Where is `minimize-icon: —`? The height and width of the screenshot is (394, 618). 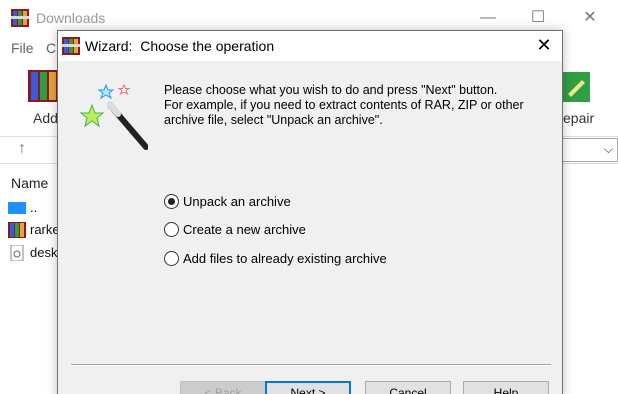 minimize-icon: — is located at coordinates (488, 18).